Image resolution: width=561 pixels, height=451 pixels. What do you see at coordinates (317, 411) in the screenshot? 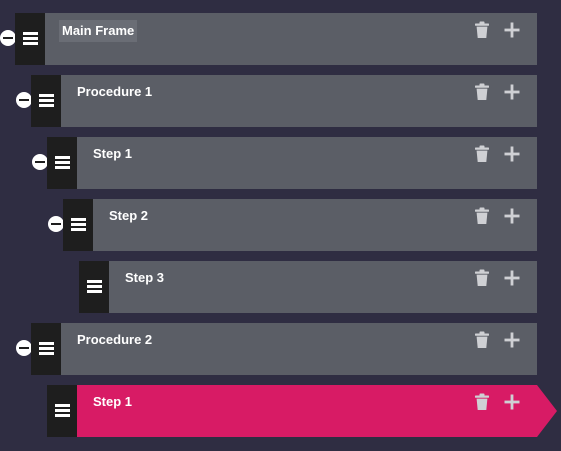
I see `selected-node-panel: Step 1` at bounding box center [317, 411].